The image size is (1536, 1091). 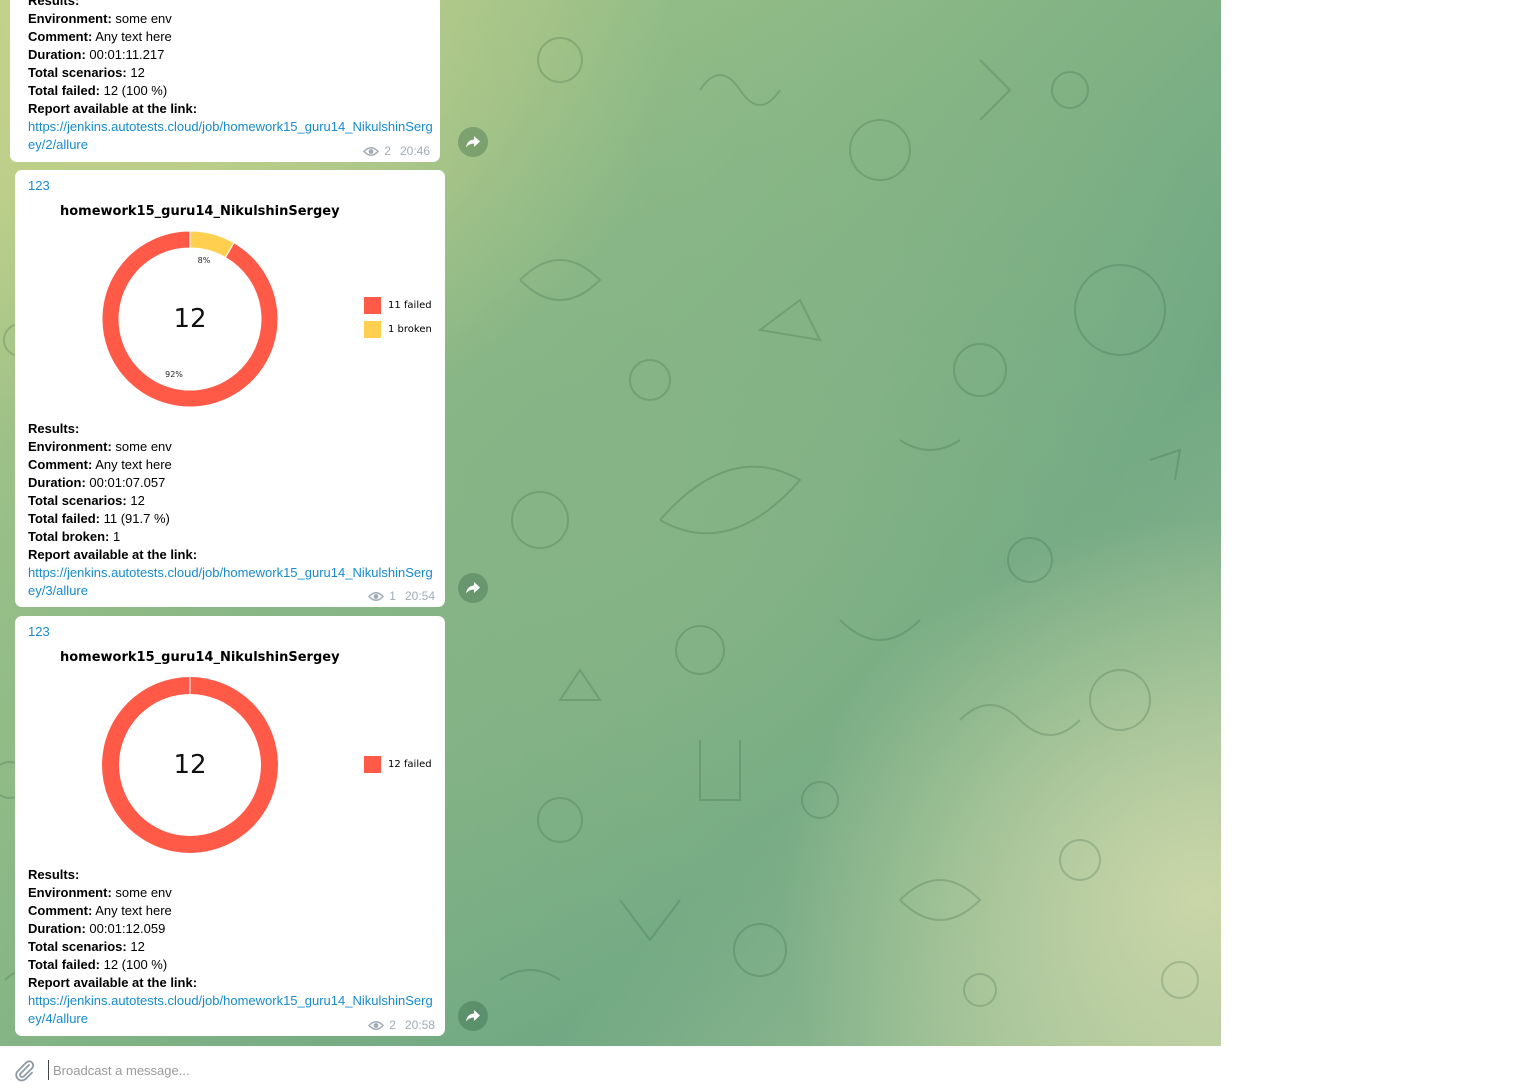 I want to click on message-meta: 2 20:58, so click(x=401, y=1025).